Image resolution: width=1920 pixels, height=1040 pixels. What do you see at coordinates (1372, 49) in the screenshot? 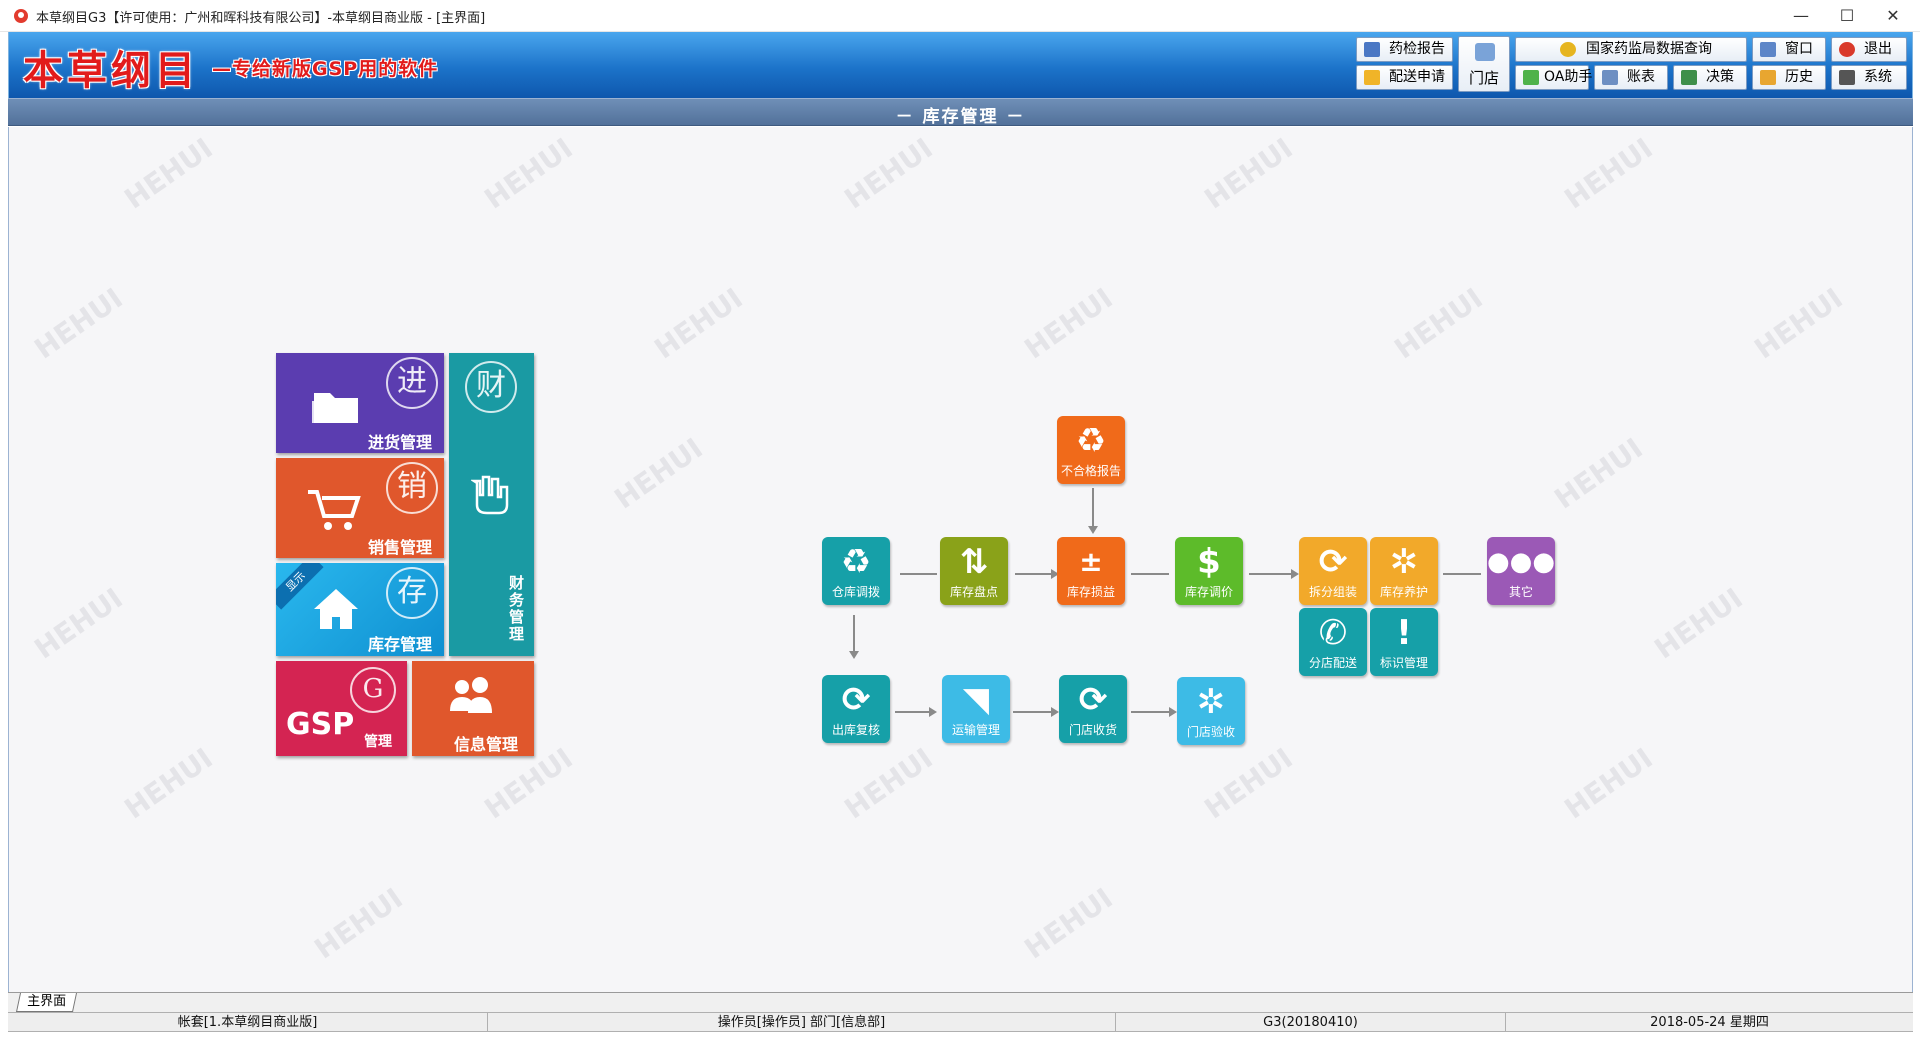
I see `report-icon` at bounding box center [1372, 49].